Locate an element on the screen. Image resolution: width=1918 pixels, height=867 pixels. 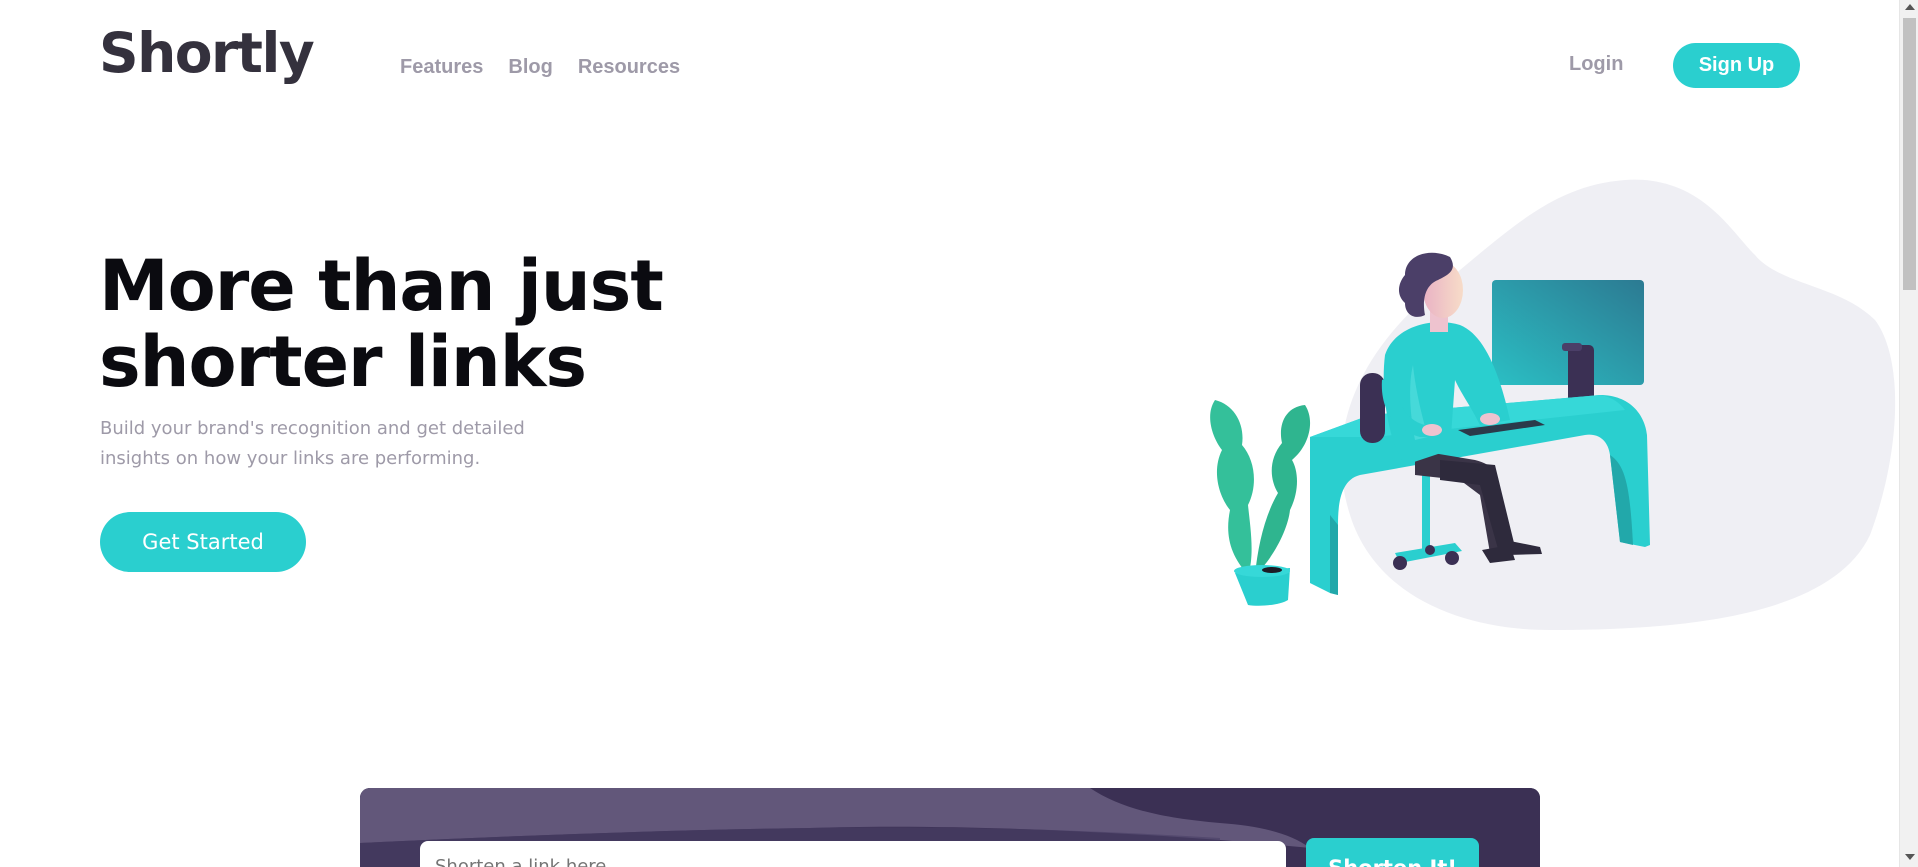
signup-button: Sign Up is located at coordinates (1736, 65).